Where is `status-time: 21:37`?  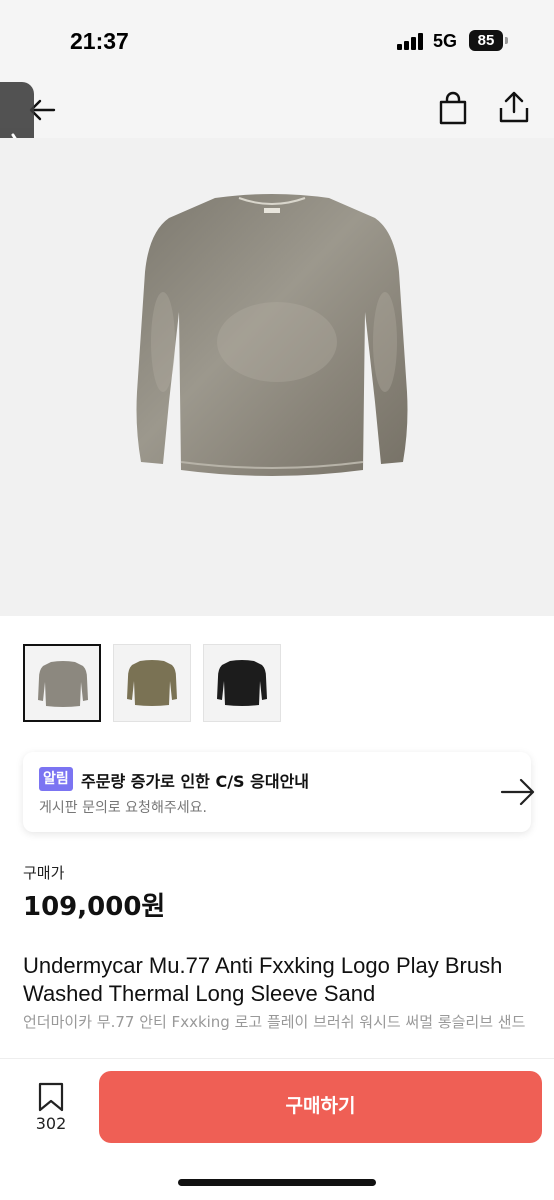
status-time: 21:37 is located at coordinates (99, 41).